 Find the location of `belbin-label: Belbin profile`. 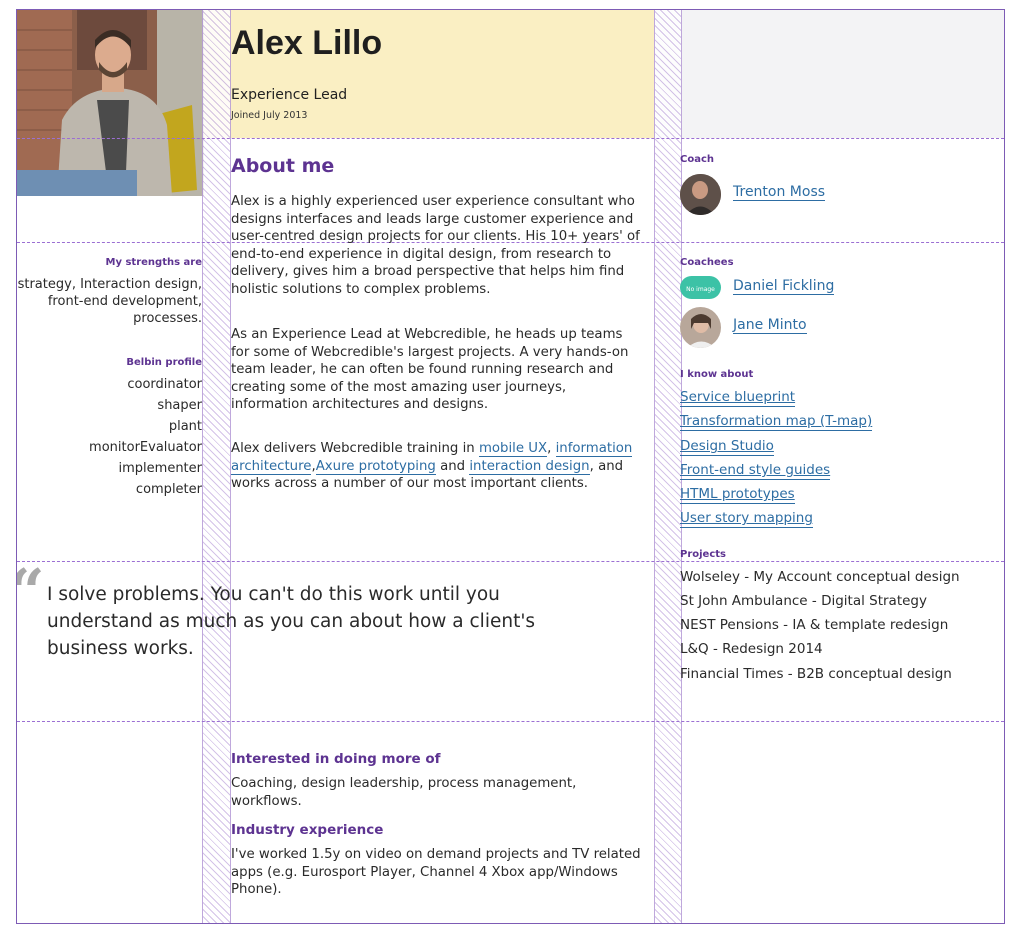

belbin-label: Belbin profile is located at coordinates (164, 362).